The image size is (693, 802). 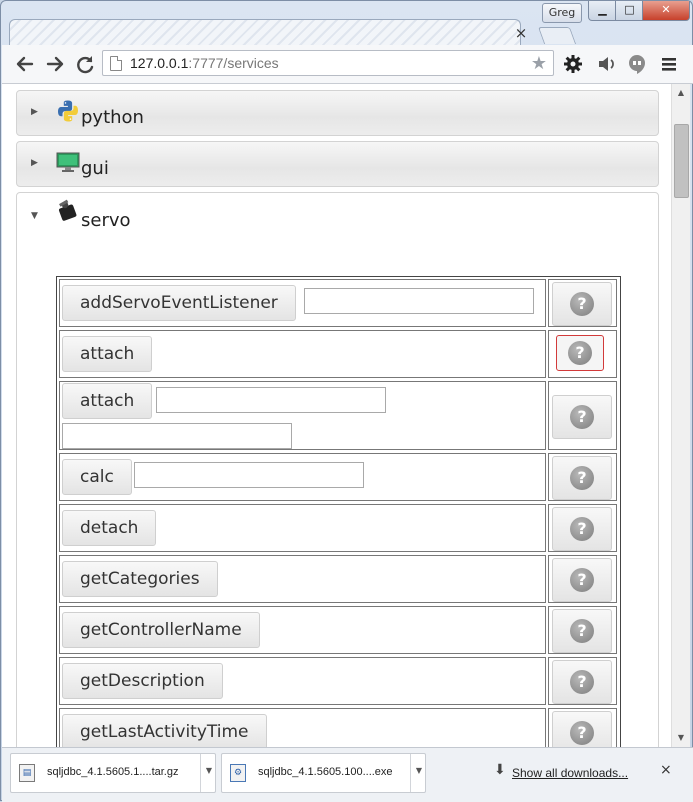 I want to click on bookmark-star-icon: ★, so click(x=539, y=63).